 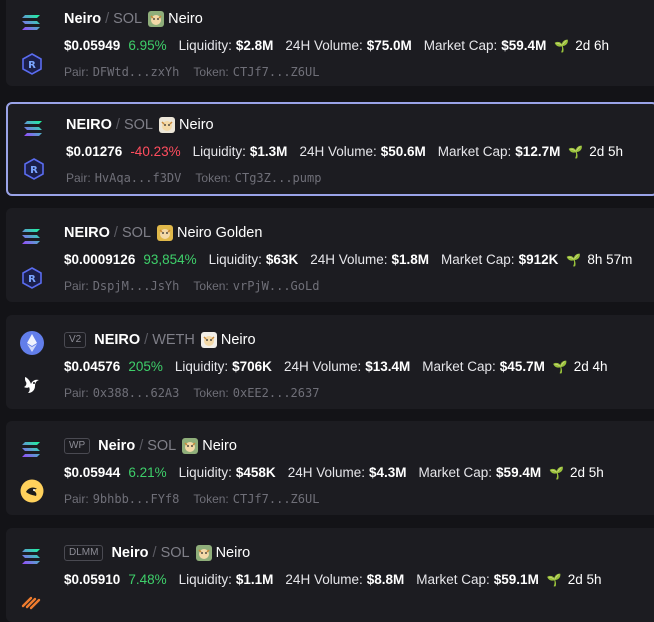 I want to click on pair-title: DLMM Neiro / SOL Neiro, so click(x=157, y=553).